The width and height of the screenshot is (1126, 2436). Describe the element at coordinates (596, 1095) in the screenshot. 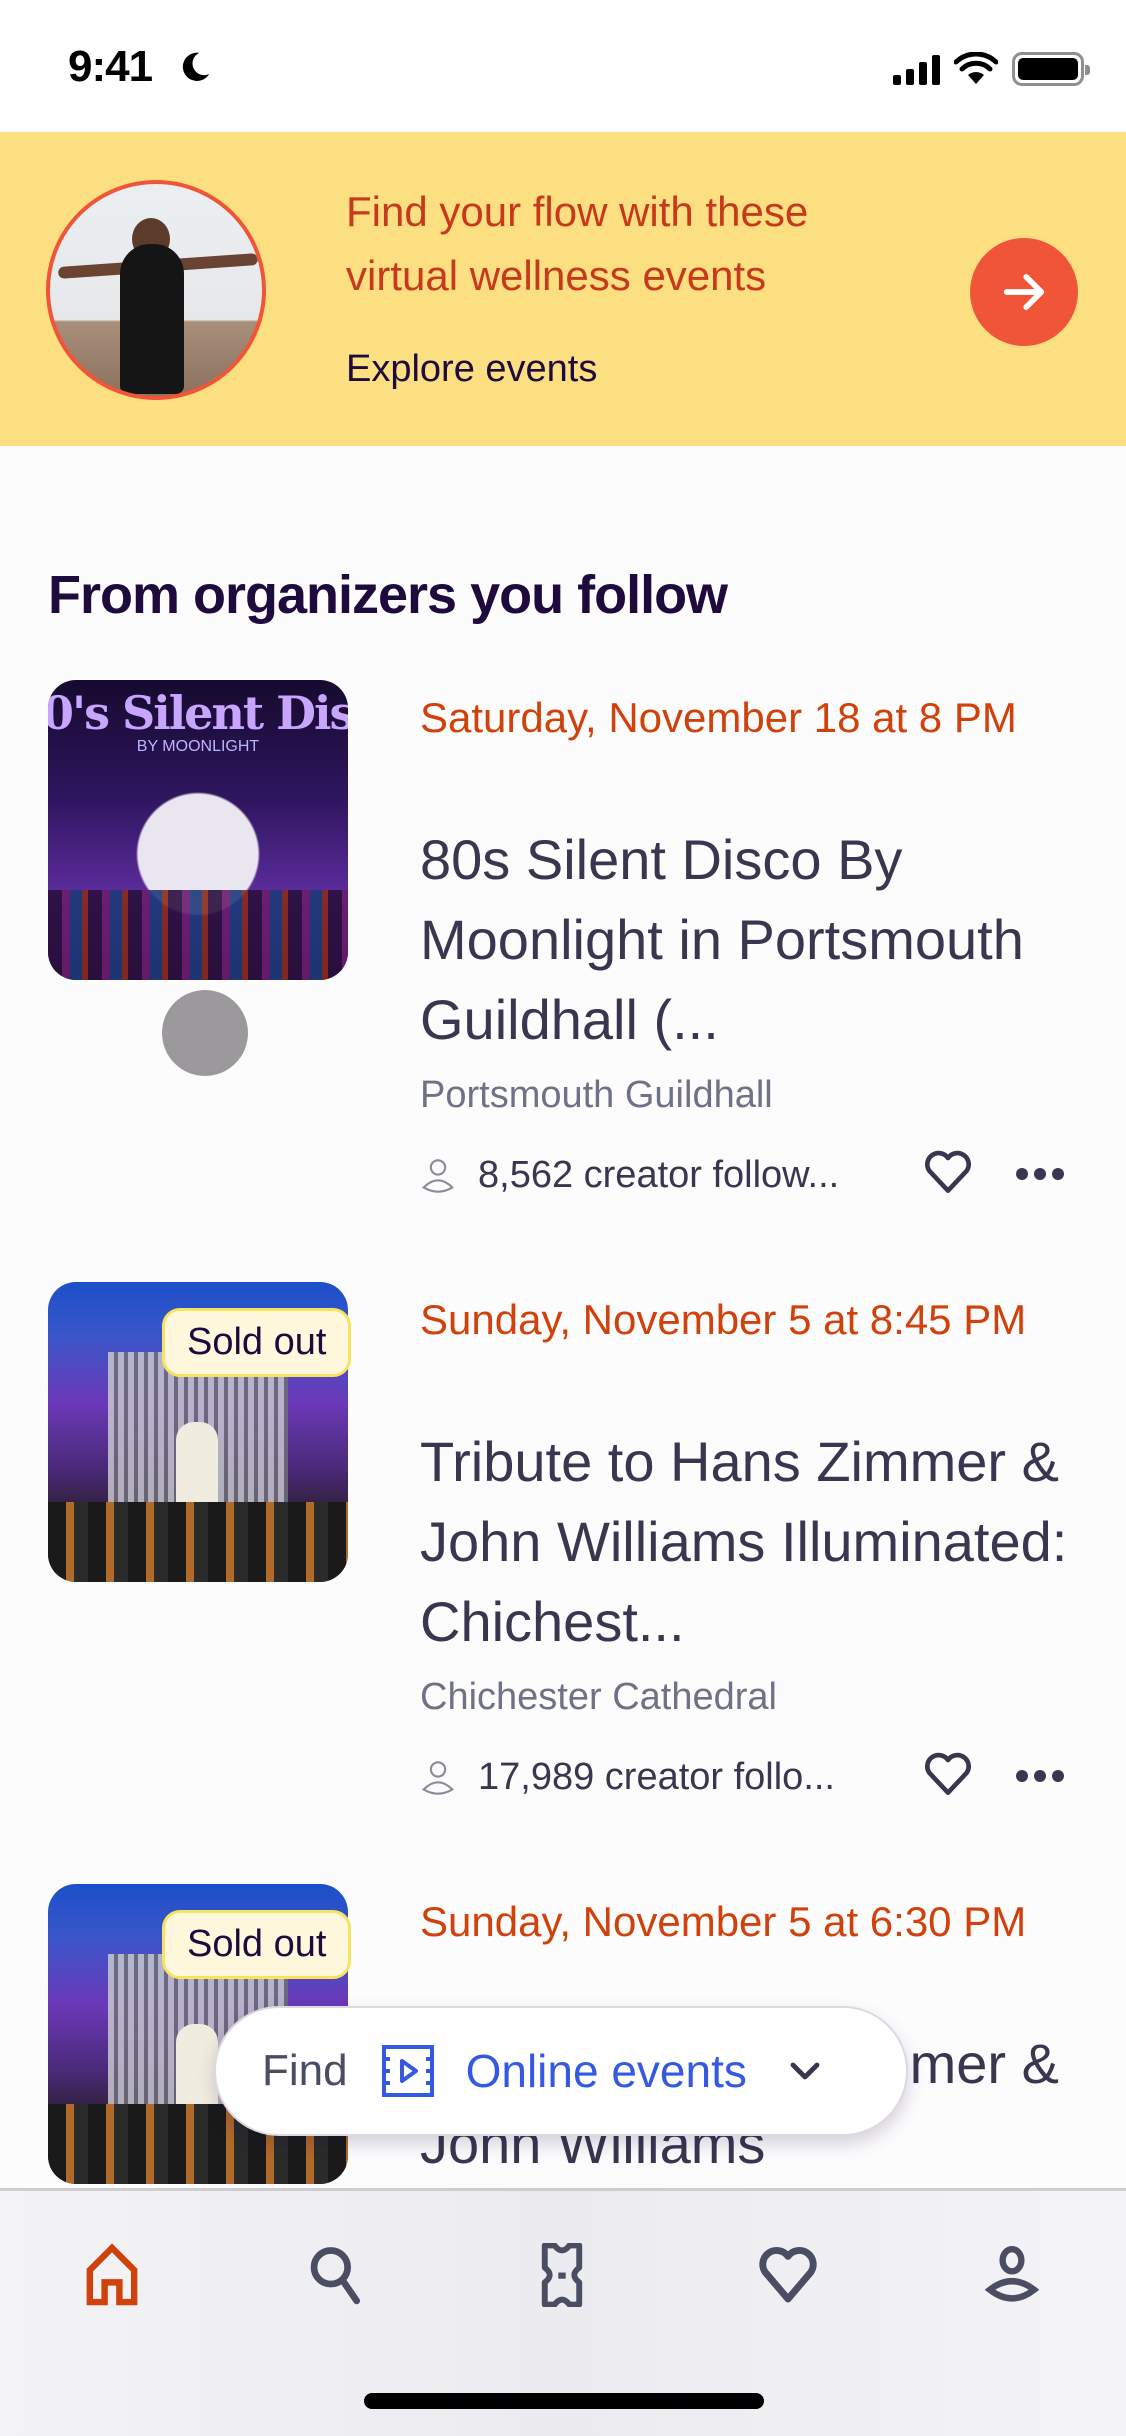

I see `event-venue: Portsmouth Guildhall` at that location.